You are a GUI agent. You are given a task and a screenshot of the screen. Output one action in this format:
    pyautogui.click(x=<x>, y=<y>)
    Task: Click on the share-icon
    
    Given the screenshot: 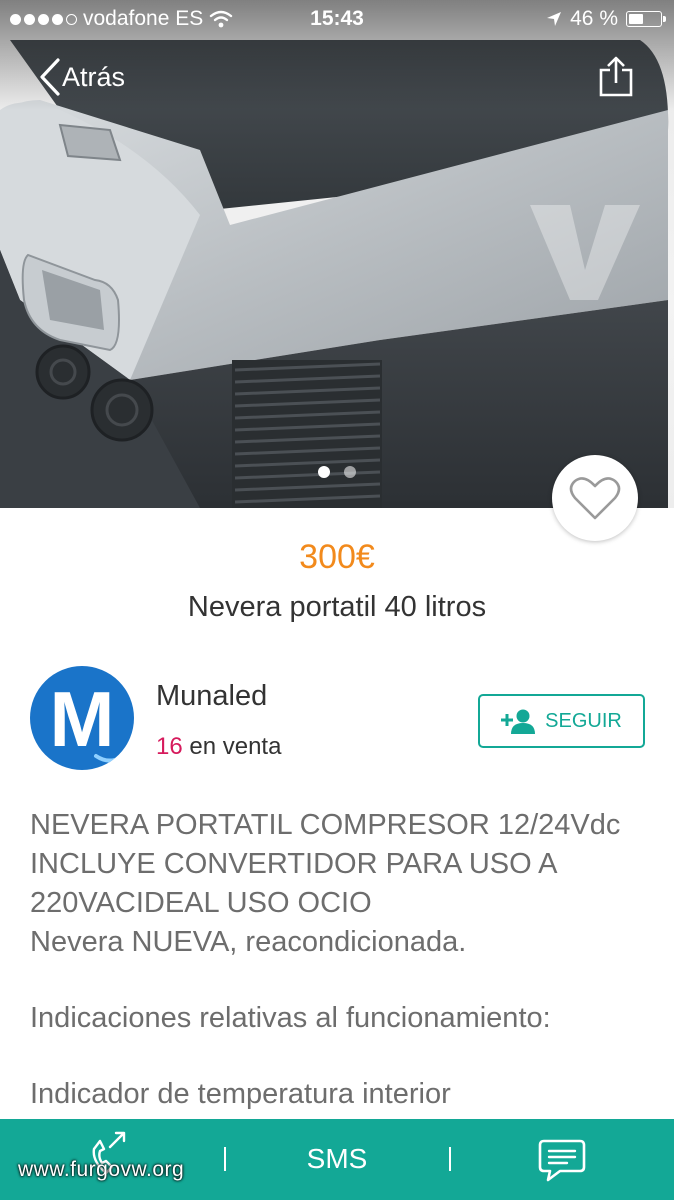 What is the action you would take?
    pyautogui.click(x=616, y=76)
    